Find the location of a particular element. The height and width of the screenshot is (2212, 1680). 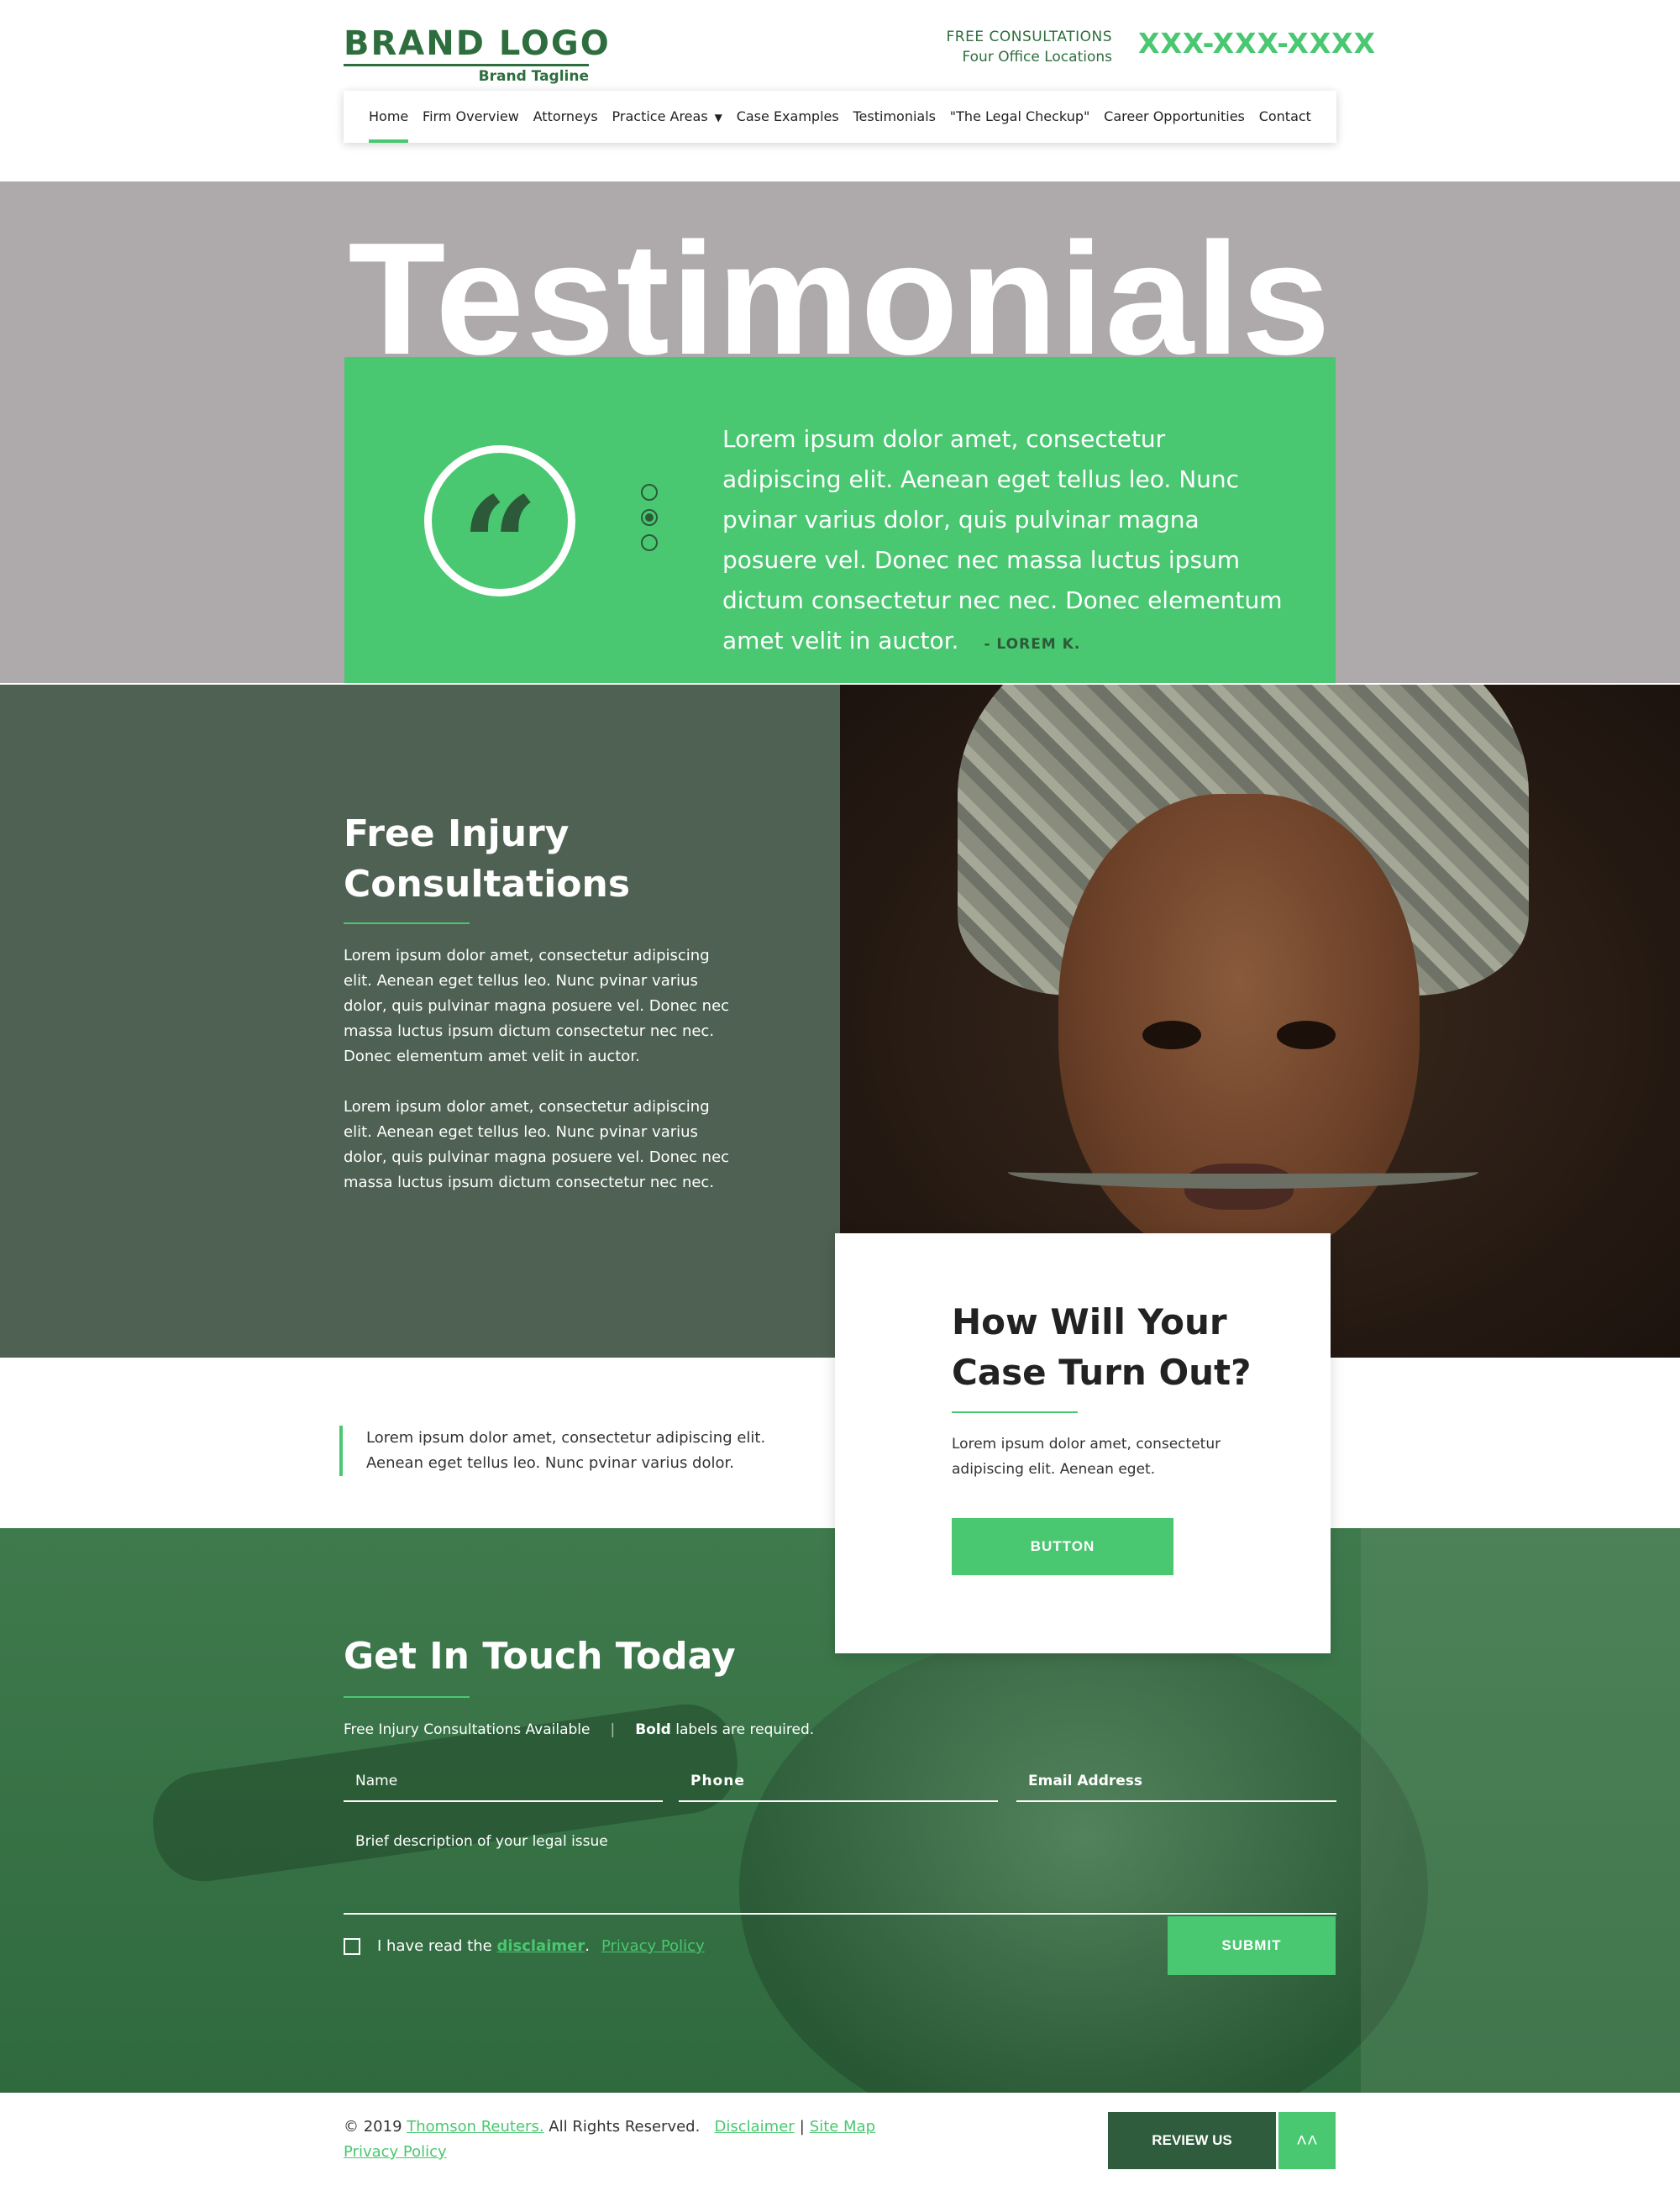

testimonial-slider-dots is located at coordinates (649, 517).